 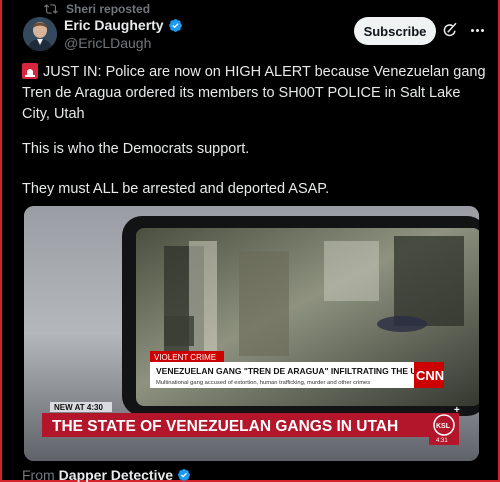 I want to click on source-verified-icon, so click(x=184, y=475).